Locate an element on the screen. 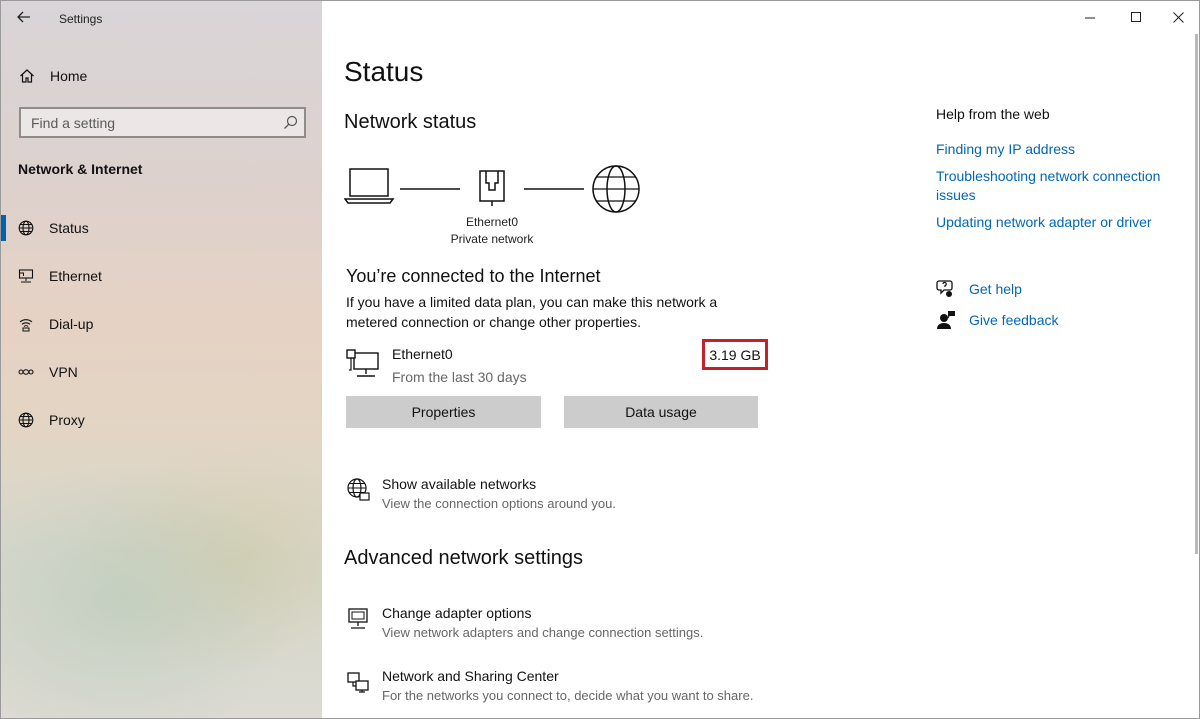  give-feedback-link: Give feedback is located at coordinates (1046, 321).